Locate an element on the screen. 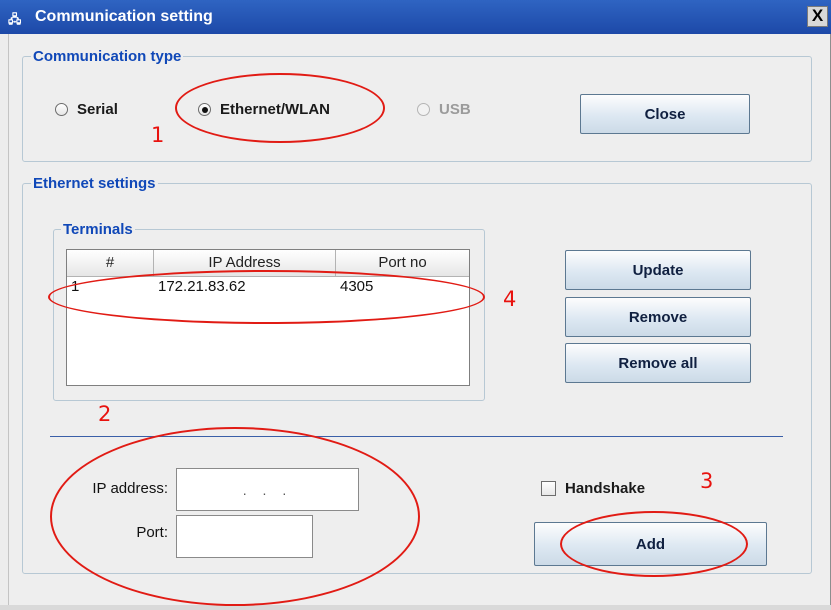  handshake-label: Handshake is located at coordinates (605, 488).